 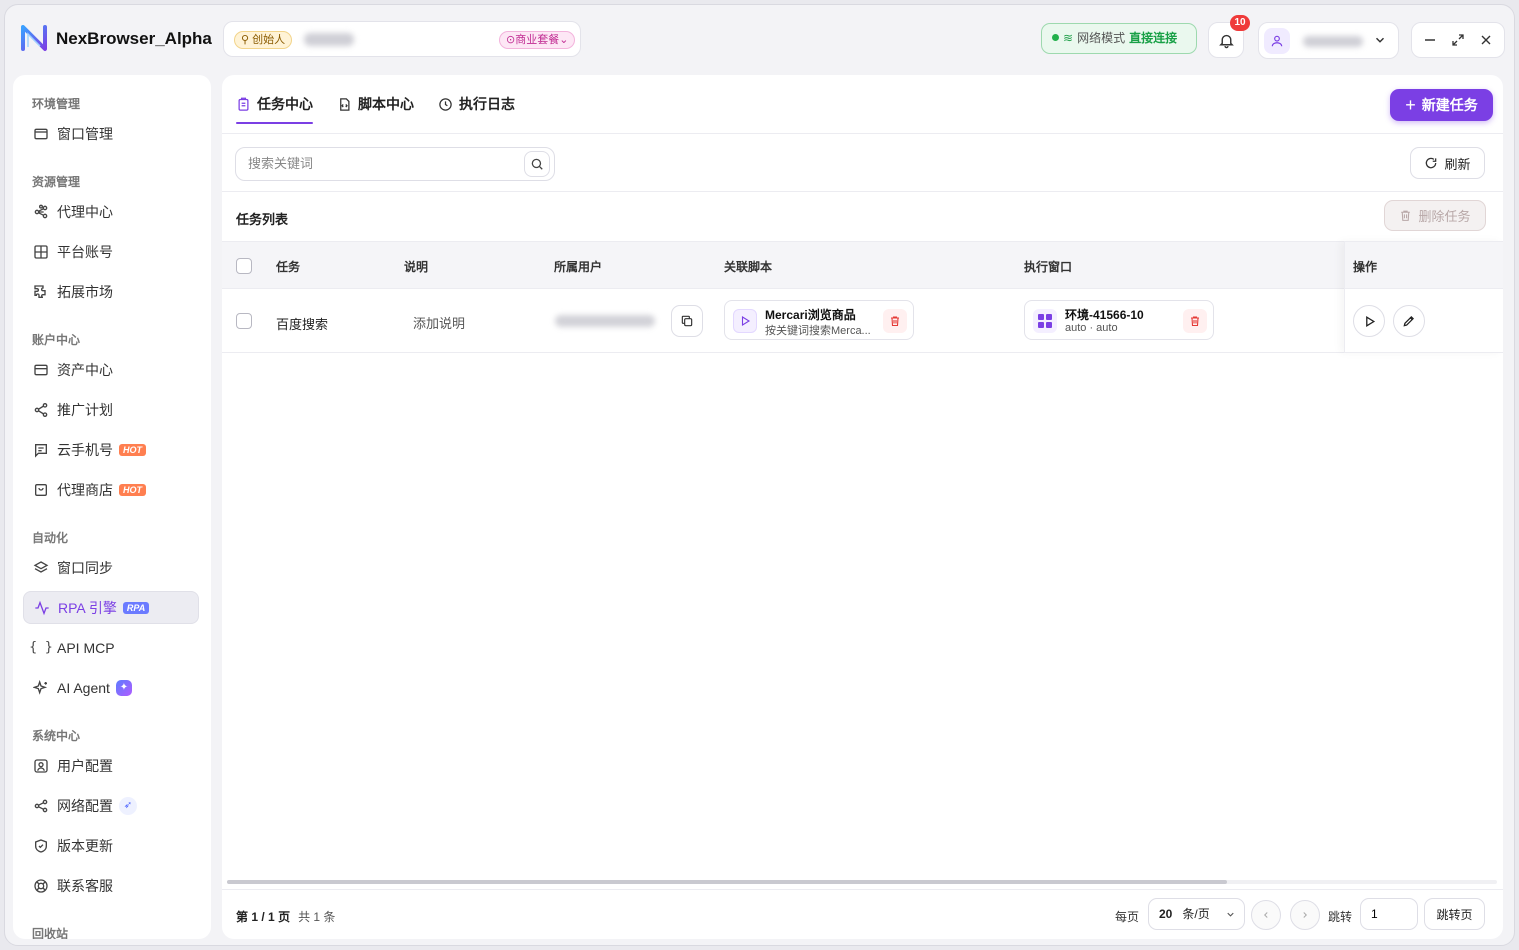 What do you see at coordinates (56, 736) in the screenshot?
I see `sidebar-group-system: 系统中心` at bounding box center [56, 736].